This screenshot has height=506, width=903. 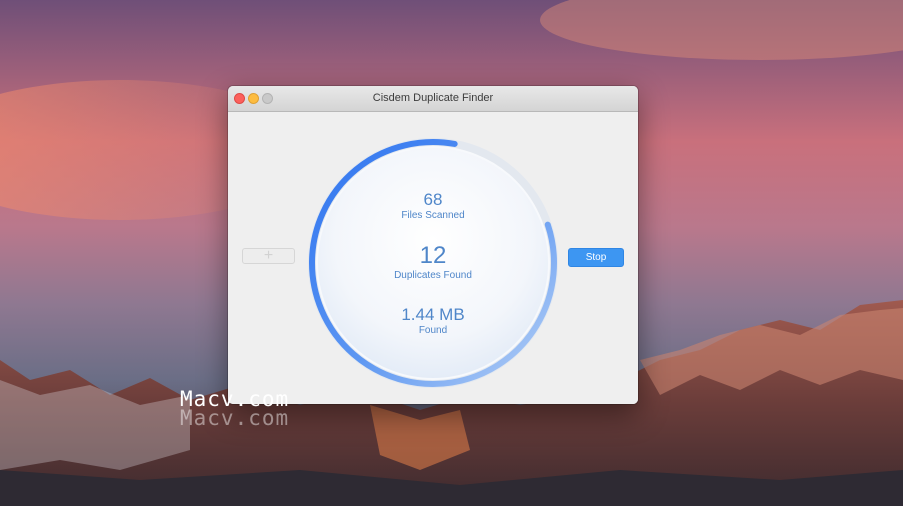 What do you see at coordinates (268, 256) in the screenshot?
I see `add-folder-button: +` at bounding box center [268, 256].